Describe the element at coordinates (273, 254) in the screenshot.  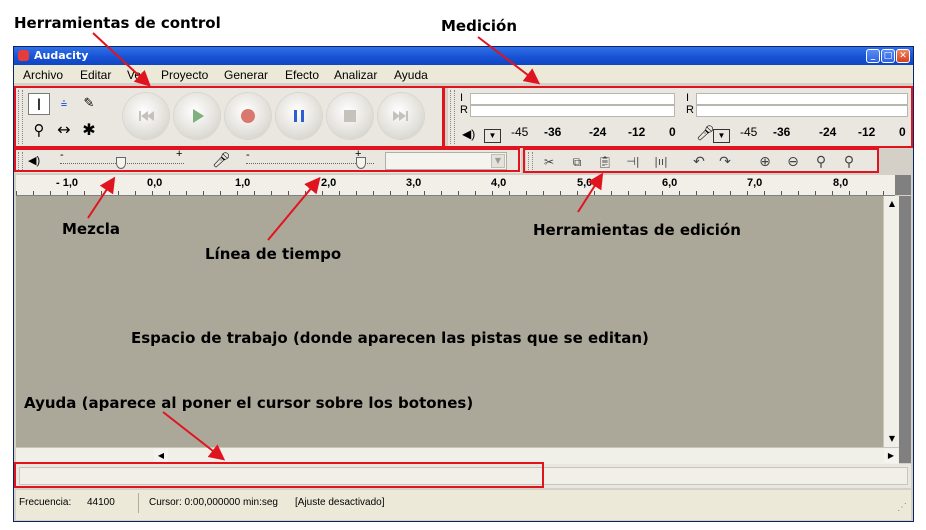
I see `annotation-timeline: Línea de tiempo` at that location.